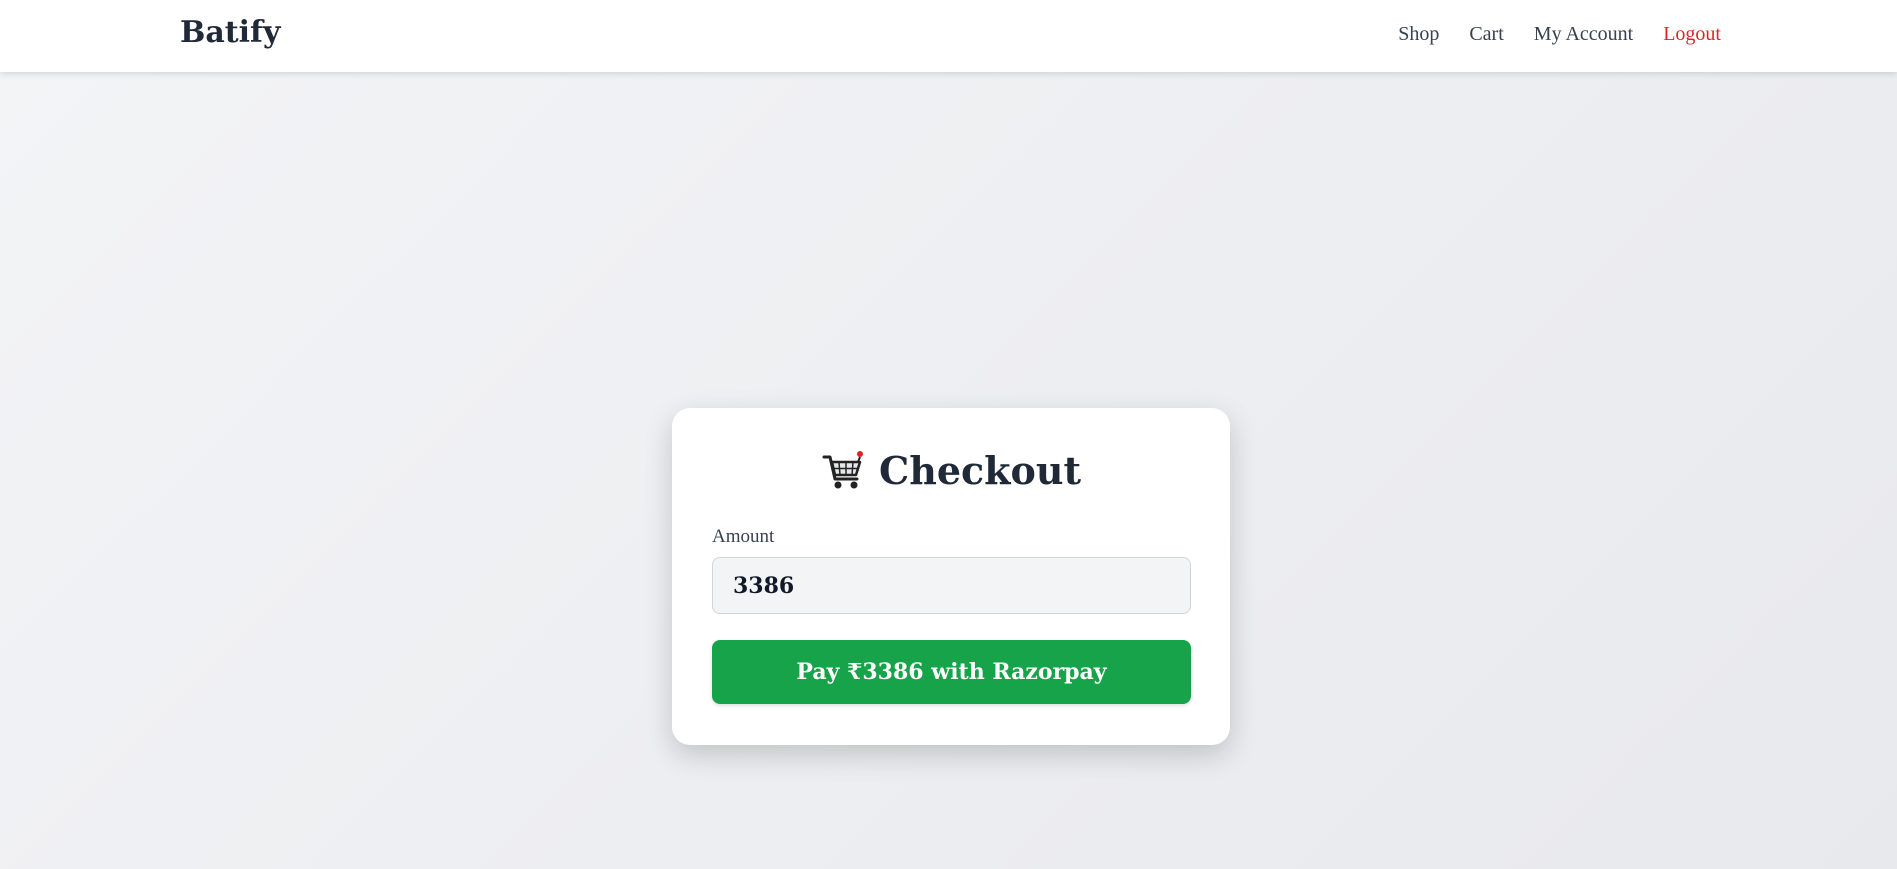 The height and width of the screenshot is (869, 1897). What do you see at coordinates (980, 470) in the screenshot?
I see `page-title: Checkout` at bounding box center [980, 470].